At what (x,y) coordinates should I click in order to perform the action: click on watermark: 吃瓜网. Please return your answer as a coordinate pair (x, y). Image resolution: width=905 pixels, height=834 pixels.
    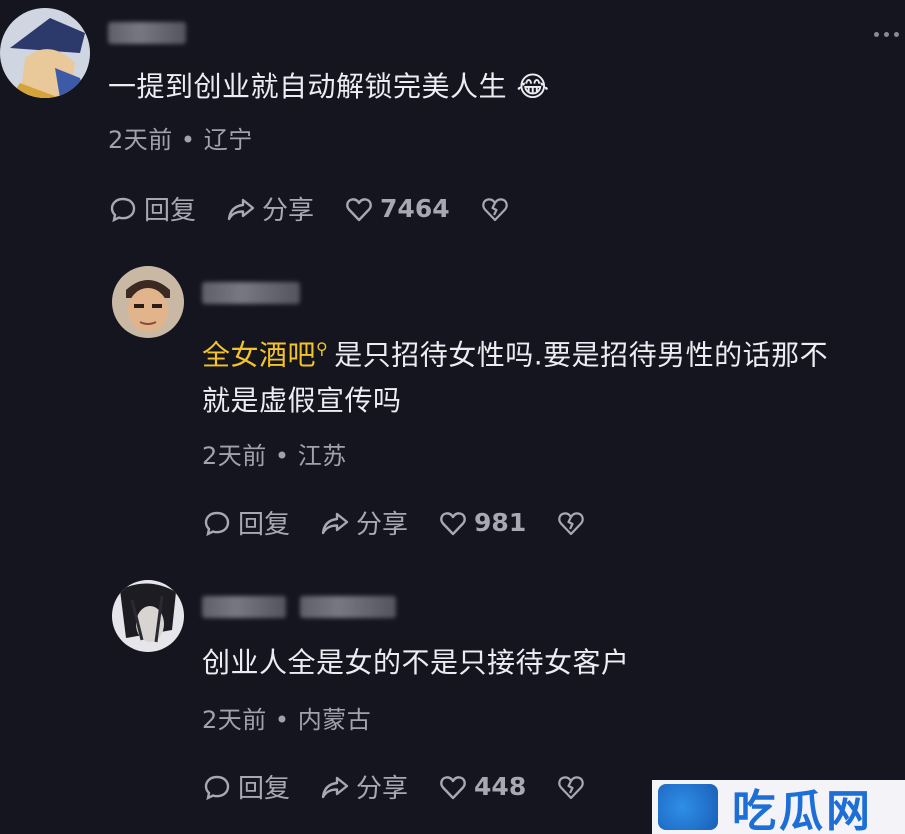
    Looking at the image, I should click on (778, 807).